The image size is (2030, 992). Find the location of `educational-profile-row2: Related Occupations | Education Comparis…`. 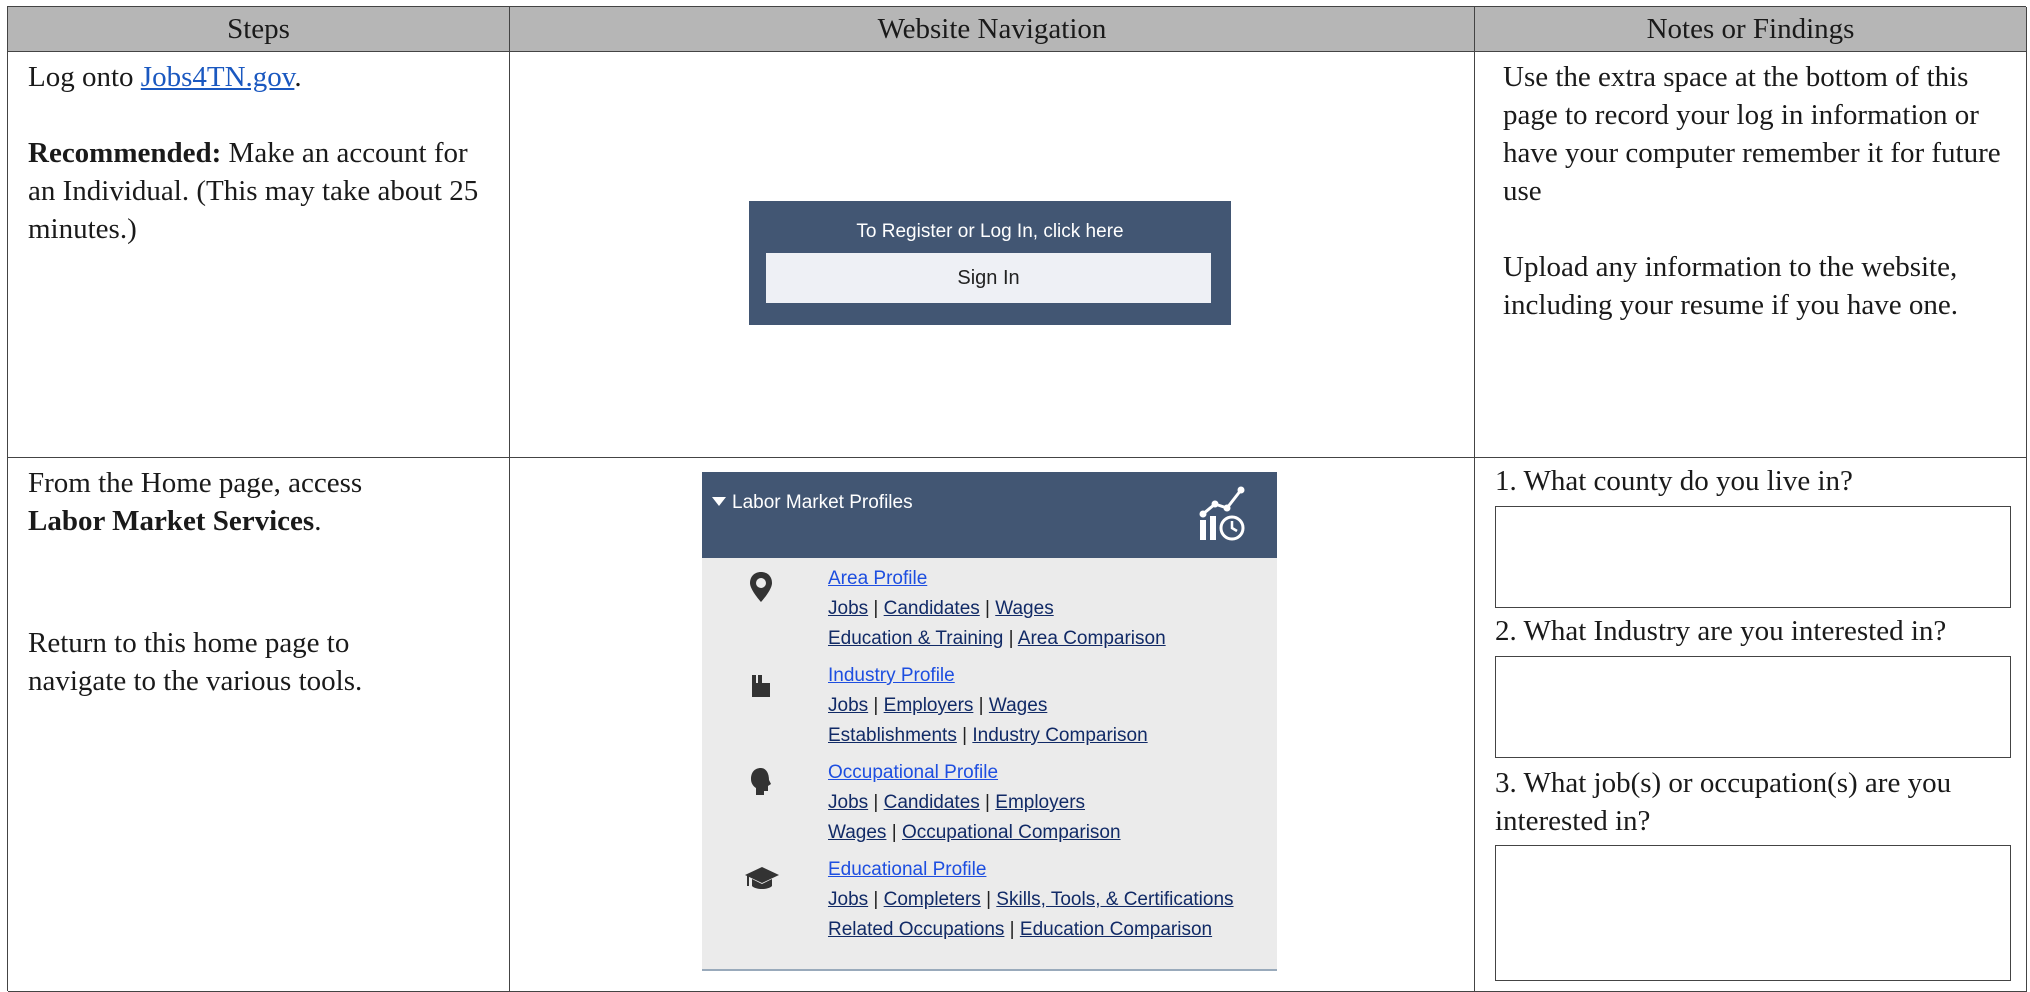

educational-profile-row2: Related Occupations | Education Comparis… is located at coordinates (1031, 930).